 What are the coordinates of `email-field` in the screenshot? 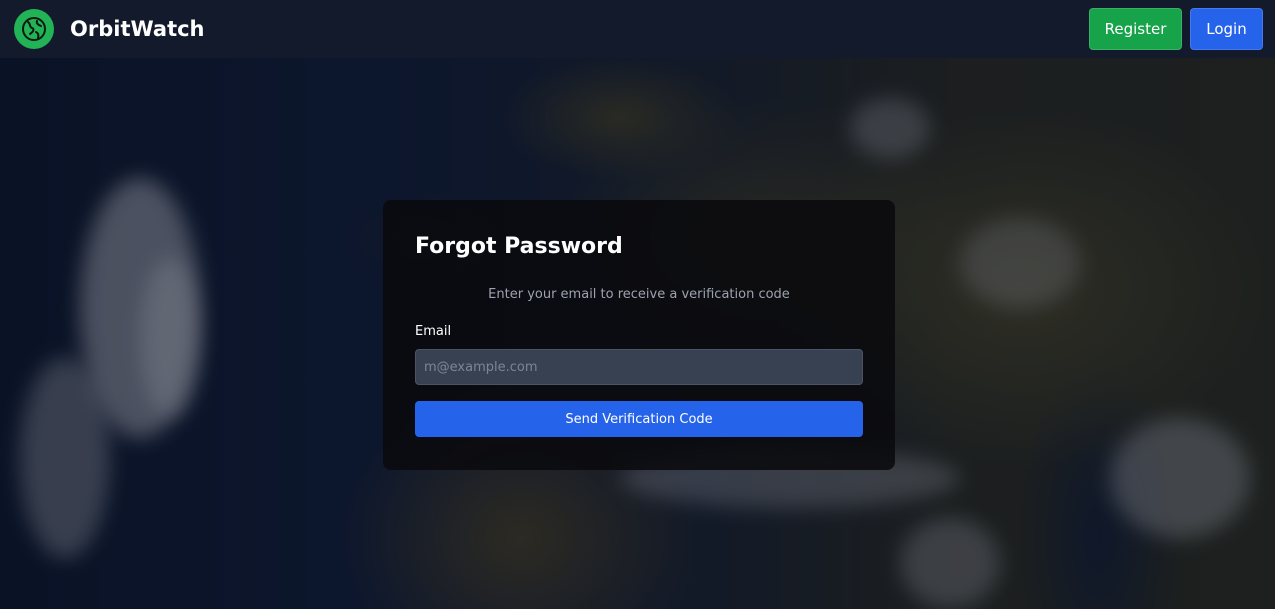 It's located at (639, 367).